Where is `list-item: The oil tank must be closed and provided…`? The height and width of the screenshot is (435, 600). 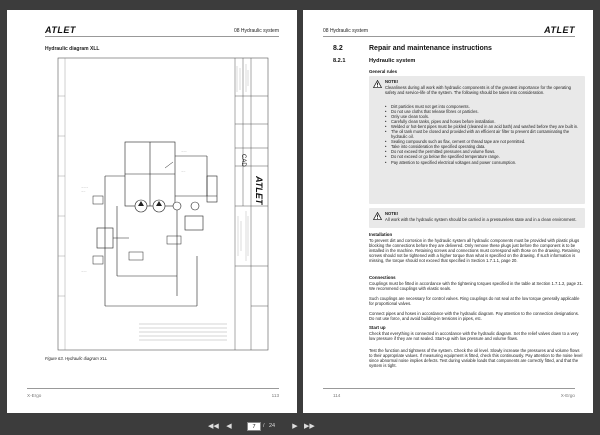
list-item: The oil tank must be closed and provided… is located at coordinates (483, 134).